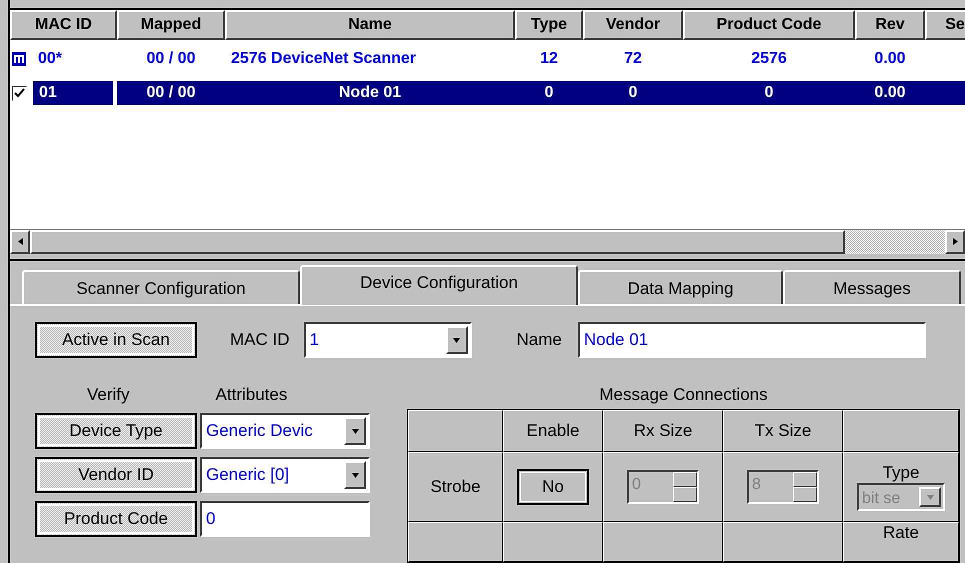 This screenshot has height=563, width=965. I want to click on column-header: MAC ID, so click(63, 25).